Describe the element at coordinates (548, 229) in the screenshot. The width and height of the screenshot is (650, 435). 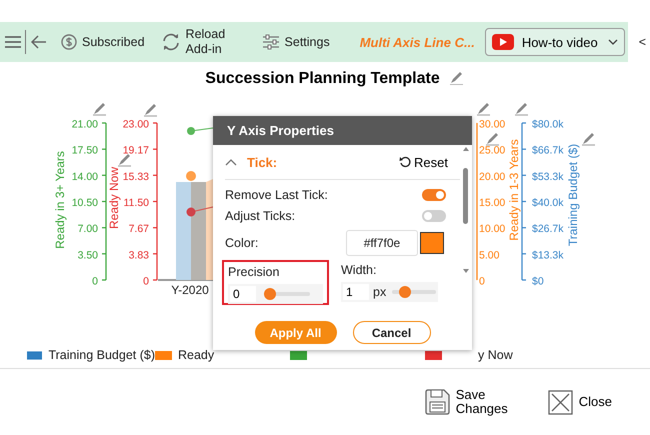
I see `axis-tick-label: $26.7k` at that location.